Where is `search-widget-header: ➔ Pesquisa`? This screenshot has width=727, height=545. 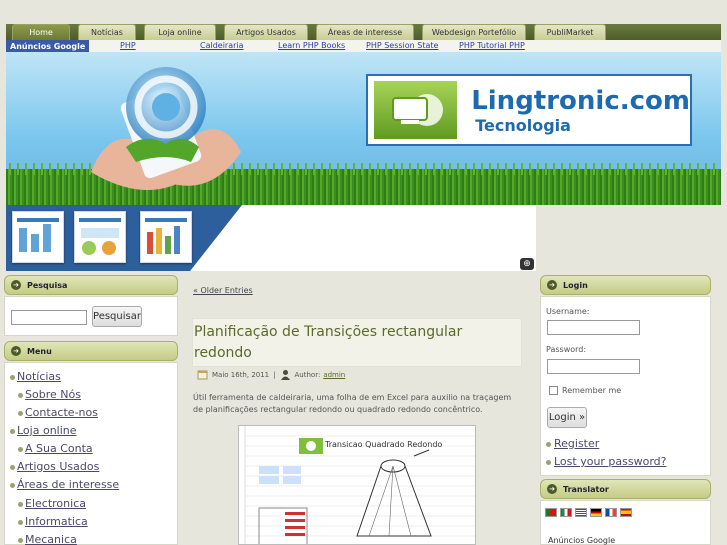
search-widget-header: ➔ Pesquisa is located at coordinates (91, 285).